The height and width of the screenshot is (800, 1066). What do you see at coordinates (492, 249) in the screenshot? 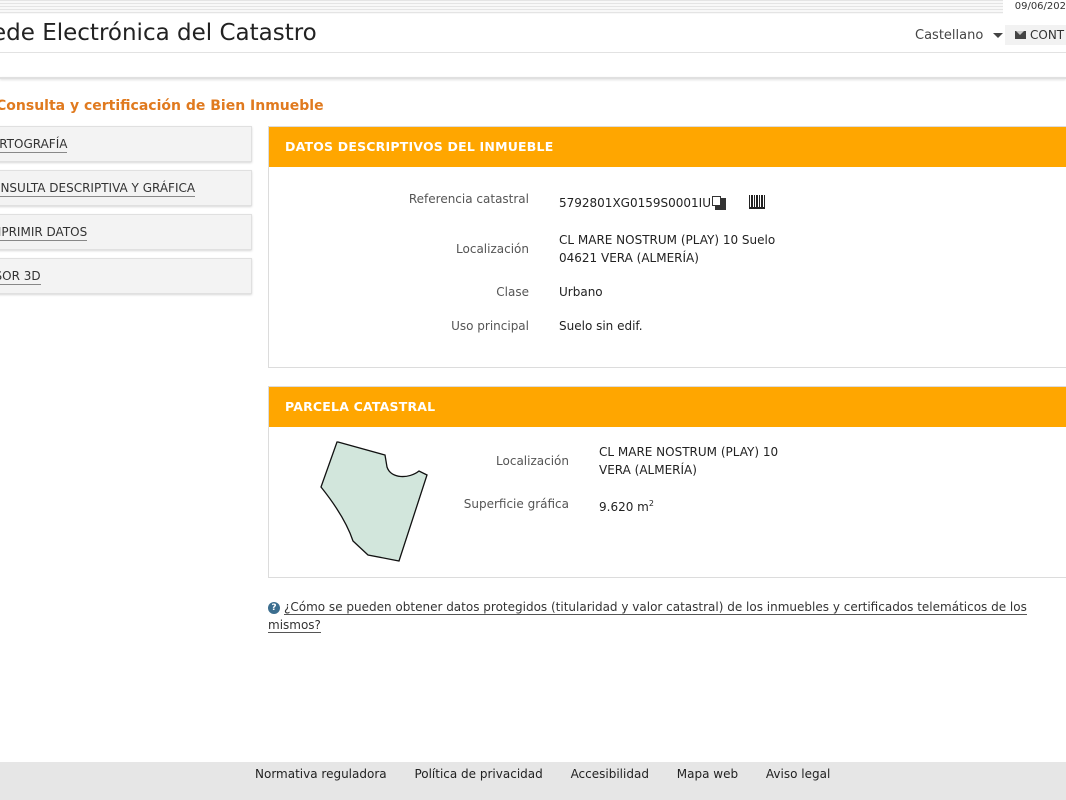
I see `localizacion-label: Localización` at bounding box center [492, 249].